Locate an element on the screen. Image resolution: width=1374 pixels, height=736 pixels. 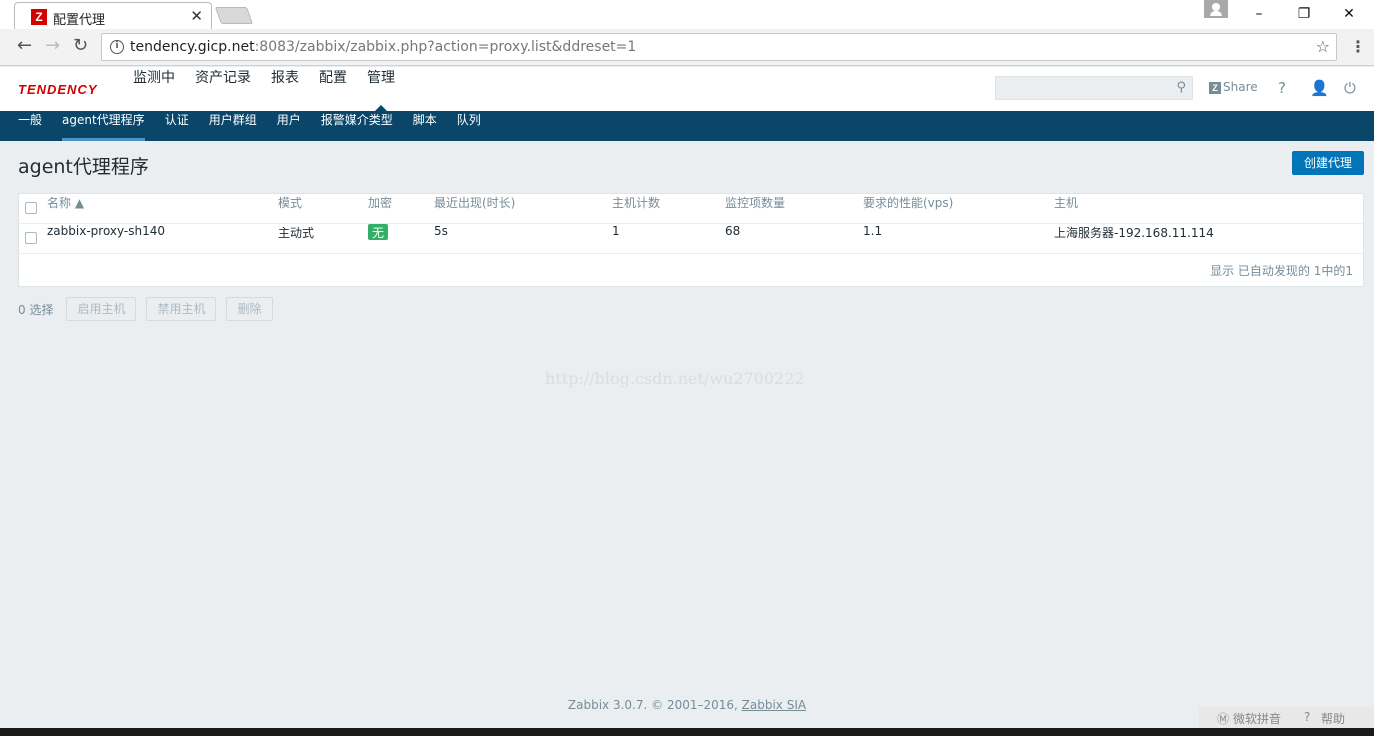
host-count: 1 is located at coordinates (616, 231).